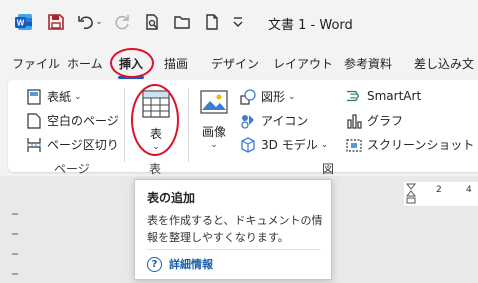 The width and height of the screenshot is (478, 283). What do you see at coordinates (285, 121) in the screenshot?
I see `icons-label: アイコン` at bounding box center [285, 121].